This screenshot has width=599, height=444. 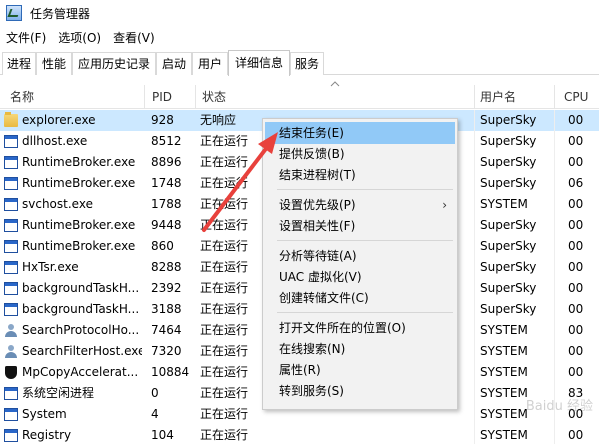 What do you see at coordinates (573, 97) in the screenshot?
I see `column-header-cpu: CPU` at bounding box center [573, 97].